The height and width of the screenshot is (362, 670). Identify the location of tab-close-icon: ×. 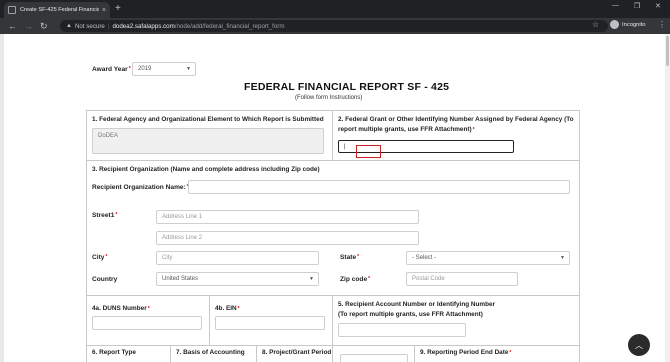
(104, 10).